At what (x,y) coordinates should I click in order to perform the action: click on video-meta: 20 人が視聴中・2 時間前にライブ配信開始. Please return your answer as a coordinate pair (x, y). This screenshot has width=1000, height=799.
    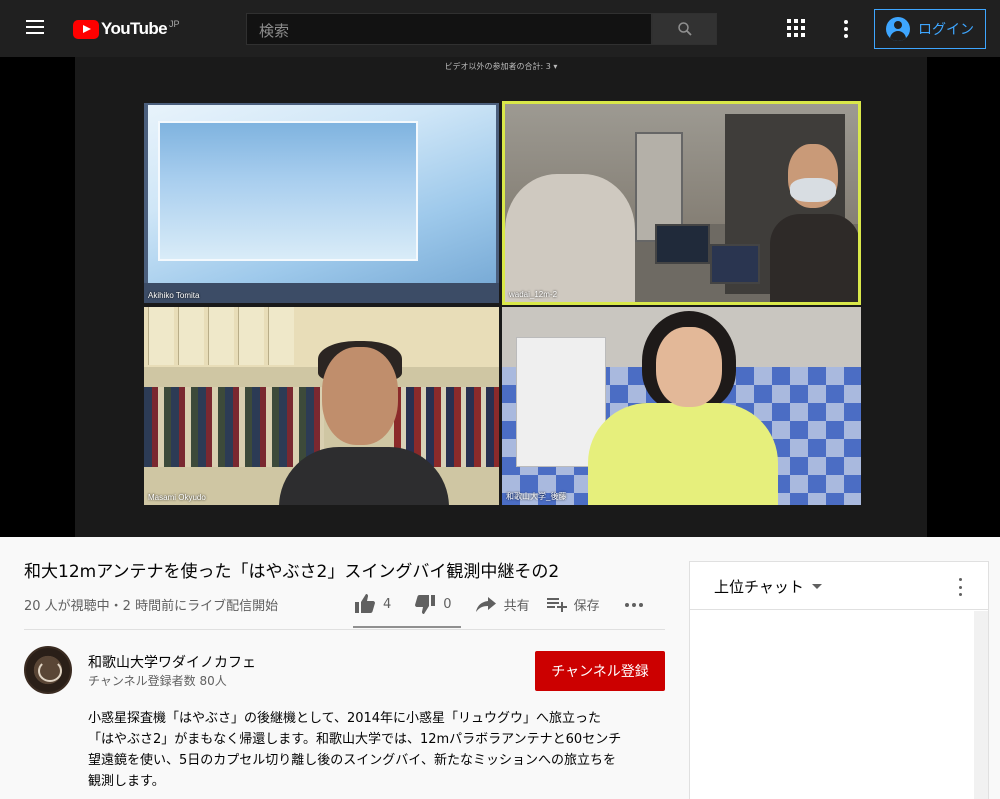
    Looking at the image, I should click on (151, 606).